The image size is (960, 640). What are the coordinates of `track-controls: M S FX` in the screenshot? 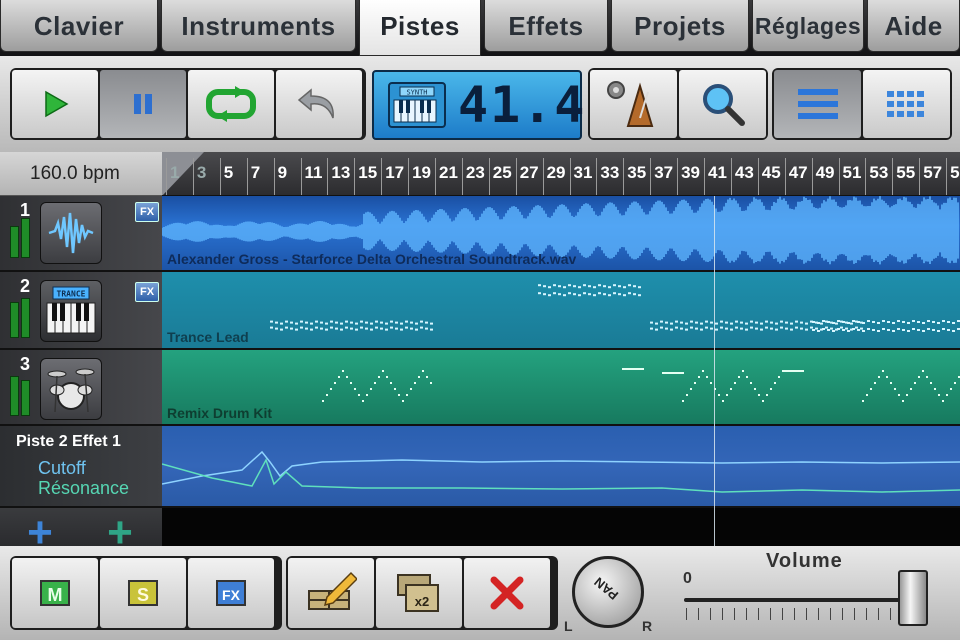 It's located at (146, 593).